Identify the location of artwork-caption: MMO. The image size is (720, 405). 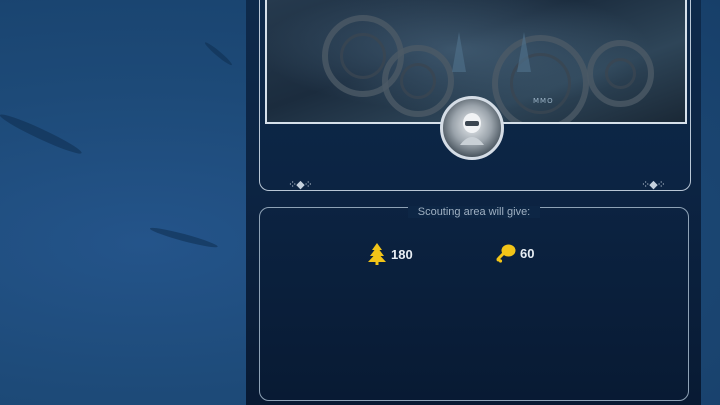
(543, 101).